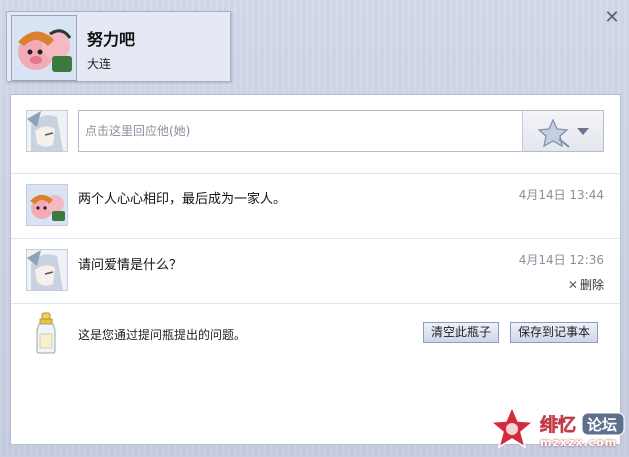  Describe the element at coordinates (554, 332) in the screenshot. I see `save-to-notebook-button: 保存到记事本` at that location.